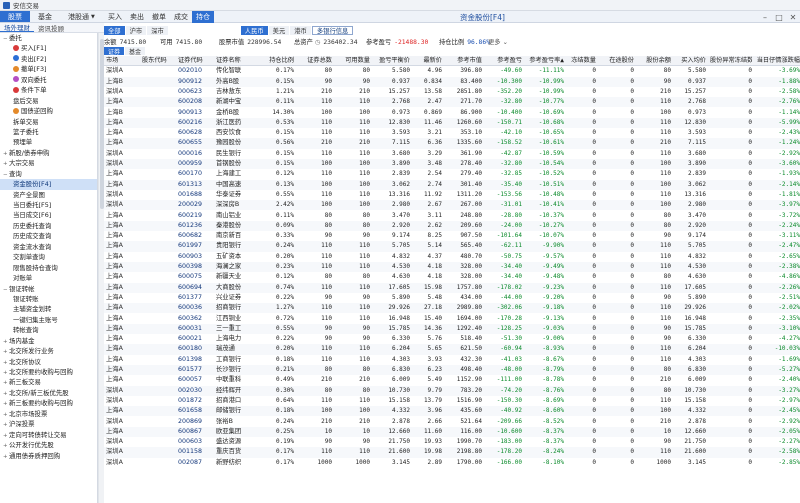 Image resolution: width=800 pixels, height=503 pixels. What do you see at coordinates (48, 435) in the screenshot?
I see `sidebar-item: +定向可转债转让交易` at bounding box center [48, 435].